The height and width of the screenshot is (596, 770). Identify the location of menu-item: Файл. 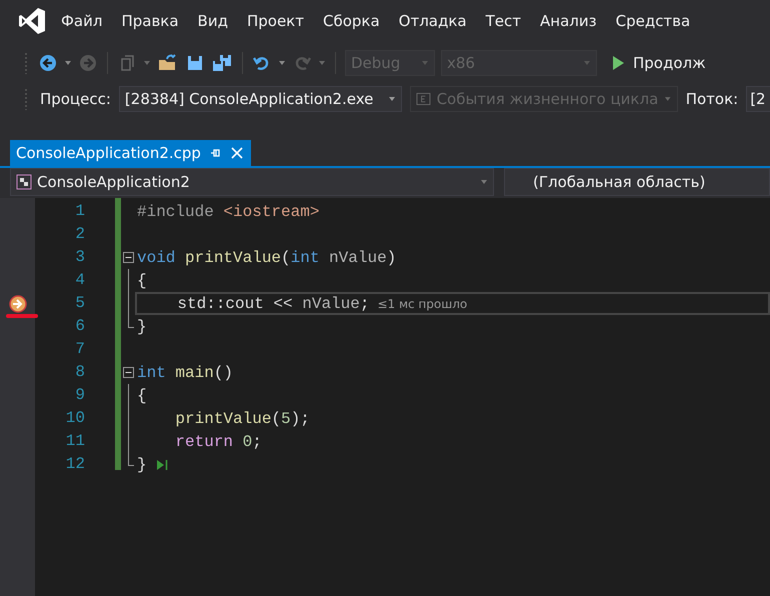
(88, 21).